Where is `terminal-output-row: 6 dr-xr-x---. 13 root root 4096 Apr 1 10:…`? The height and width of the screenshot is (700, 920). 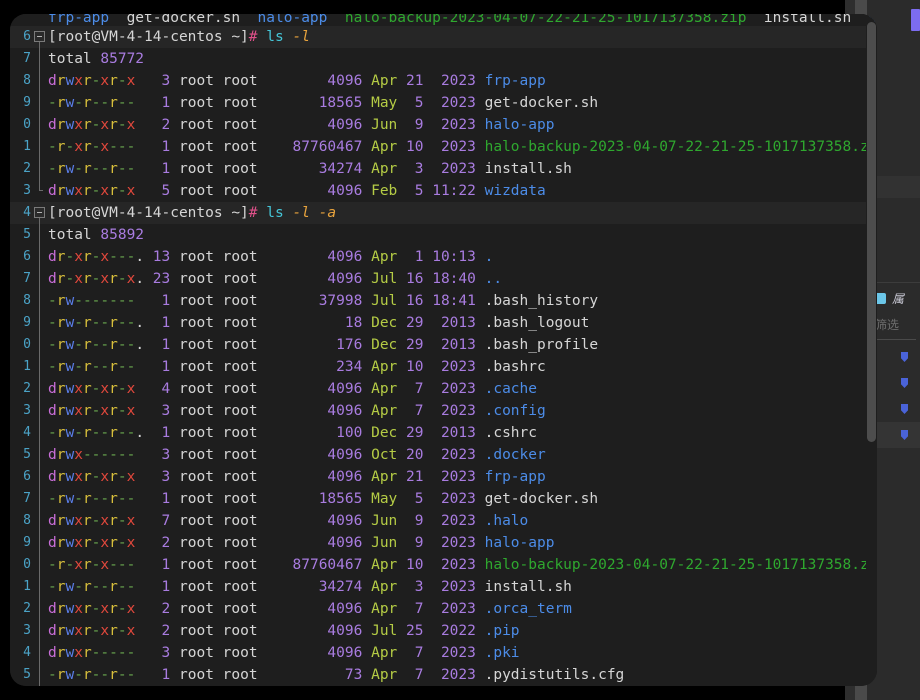
terminal-output-row: 6 dr-xr-x---. 13 root root 4096 Apr 1 10:… is located at coordinates (443, 257).